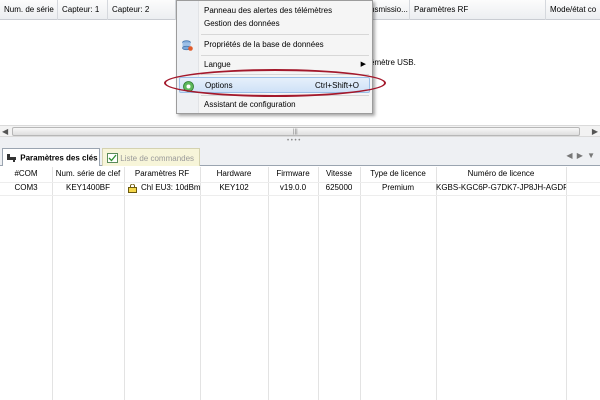 Image resolution: width=600 pixels, height=400 pixels. What do you see at coordinates (219, 85) in the screenshot?
I see `menu-item-label: Options` at bounding box center [219, 85].